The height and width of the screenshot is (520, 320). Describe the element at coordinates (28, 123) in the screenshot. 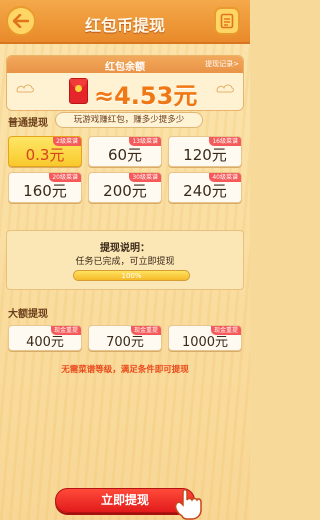

I see `normal-withdraw-title: 普通提现` at that location.